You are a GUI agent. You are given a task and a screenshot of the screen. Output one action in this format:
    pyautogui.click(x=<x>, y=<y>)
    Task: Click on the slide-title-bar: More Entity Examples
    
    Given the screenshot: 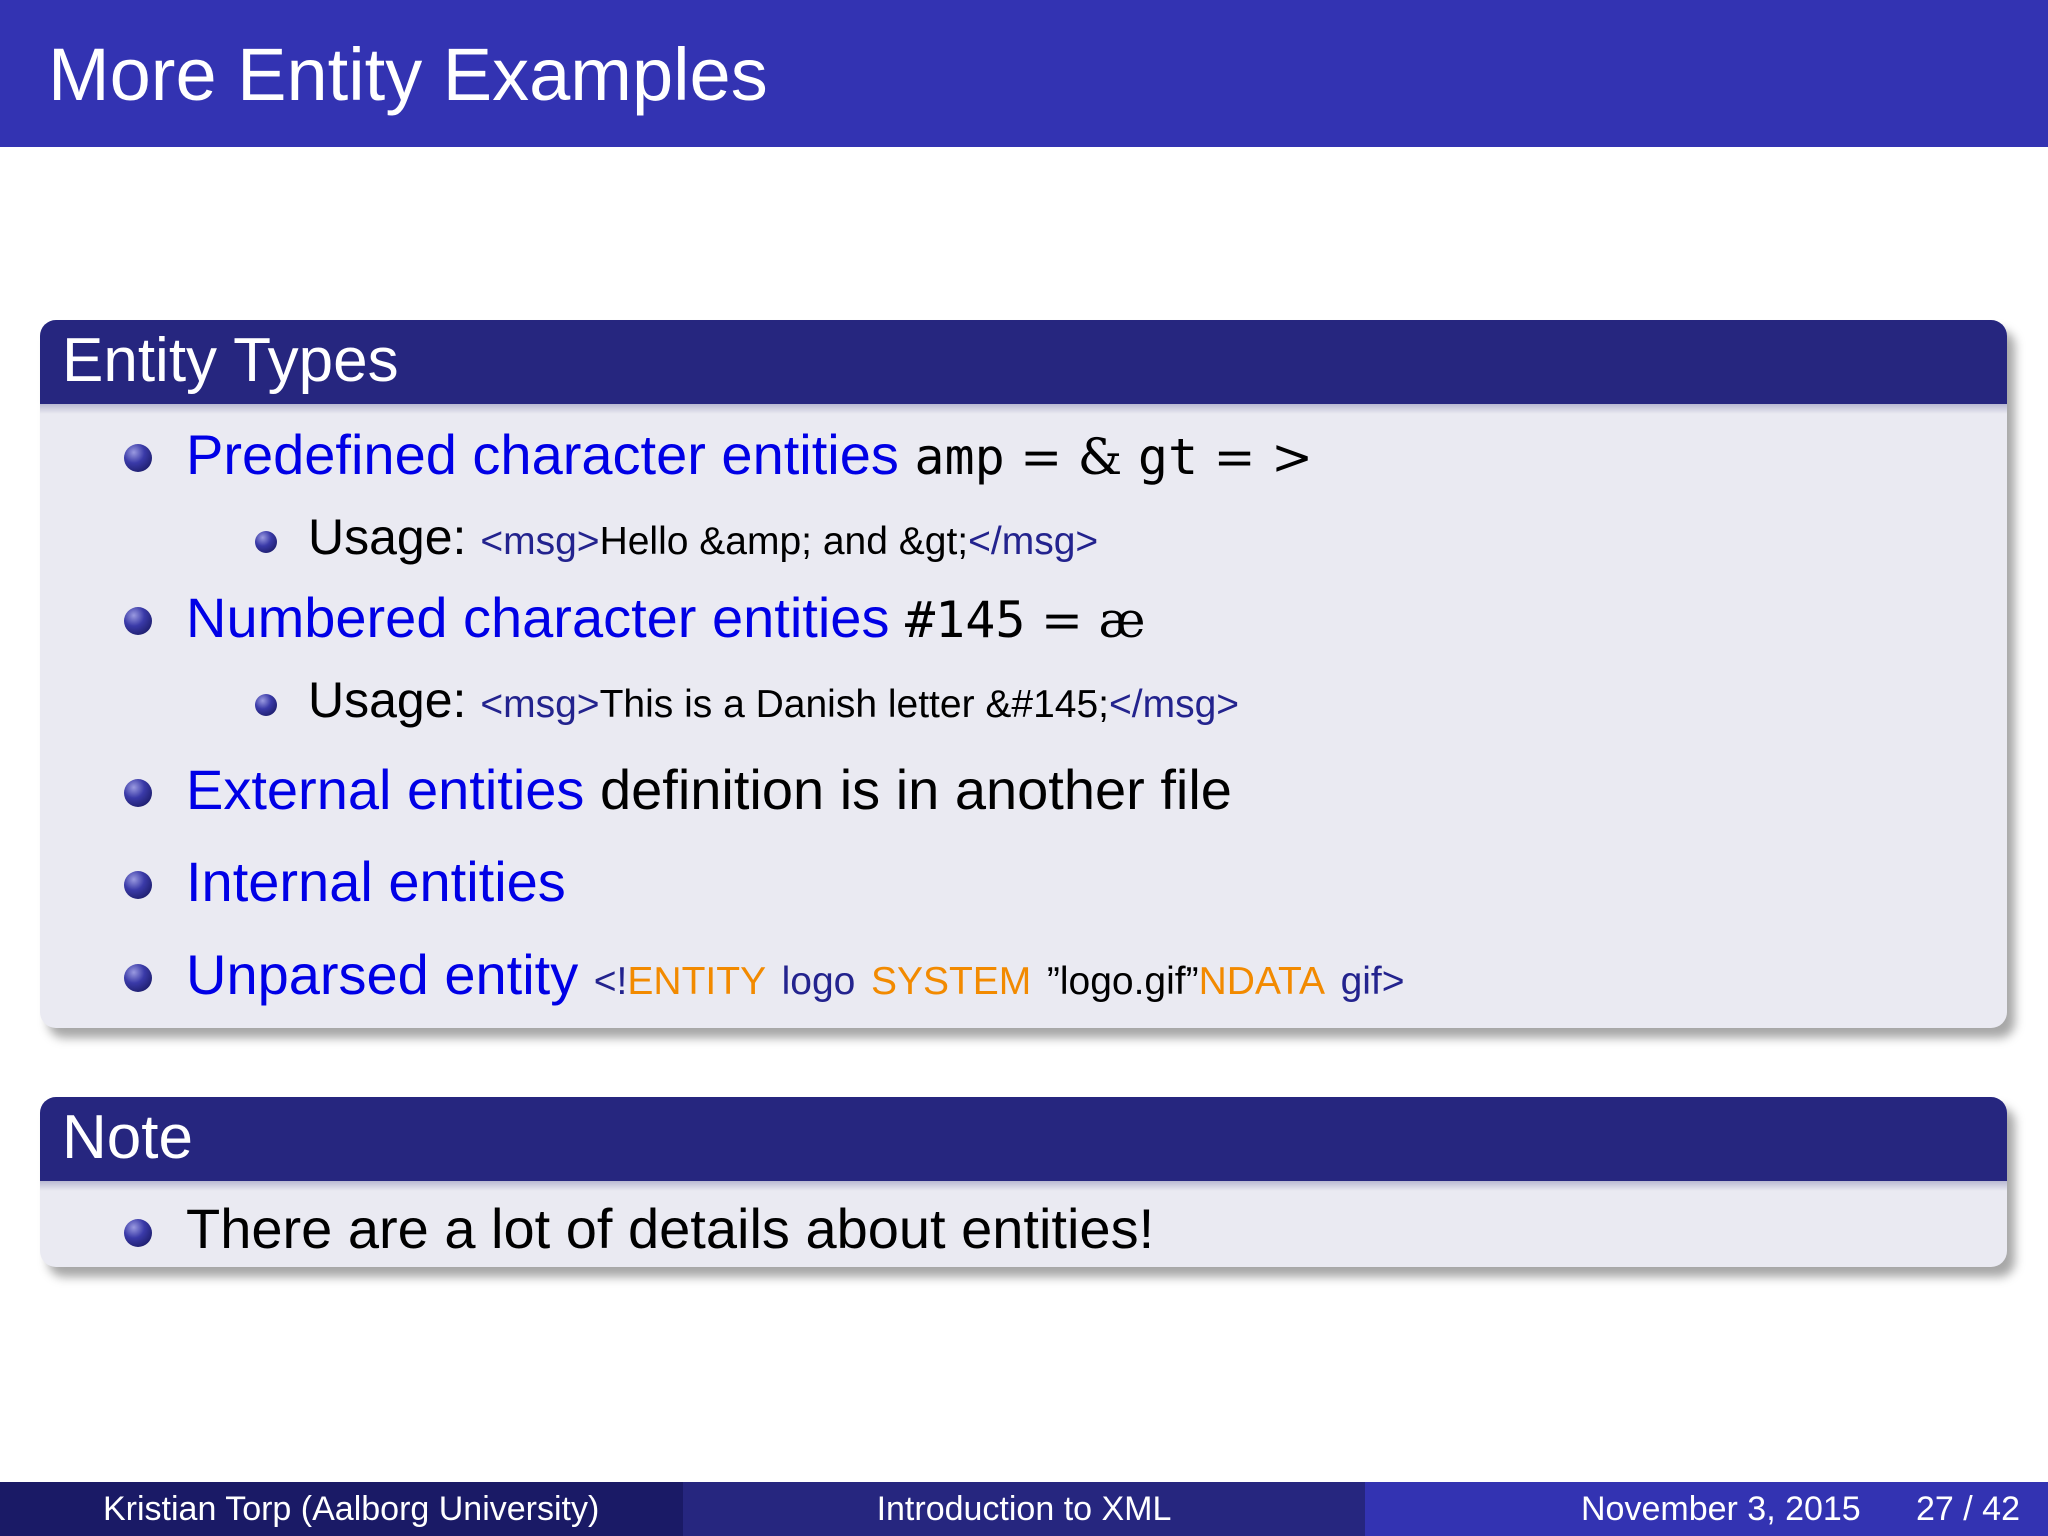 What is the action you would take?
    pyautogui.click(x=1024, y=73)
    